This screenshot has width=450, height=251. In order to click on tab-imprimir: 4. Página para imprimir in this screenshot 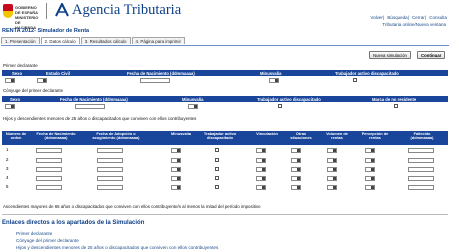, I will do `click(158, 40)`.